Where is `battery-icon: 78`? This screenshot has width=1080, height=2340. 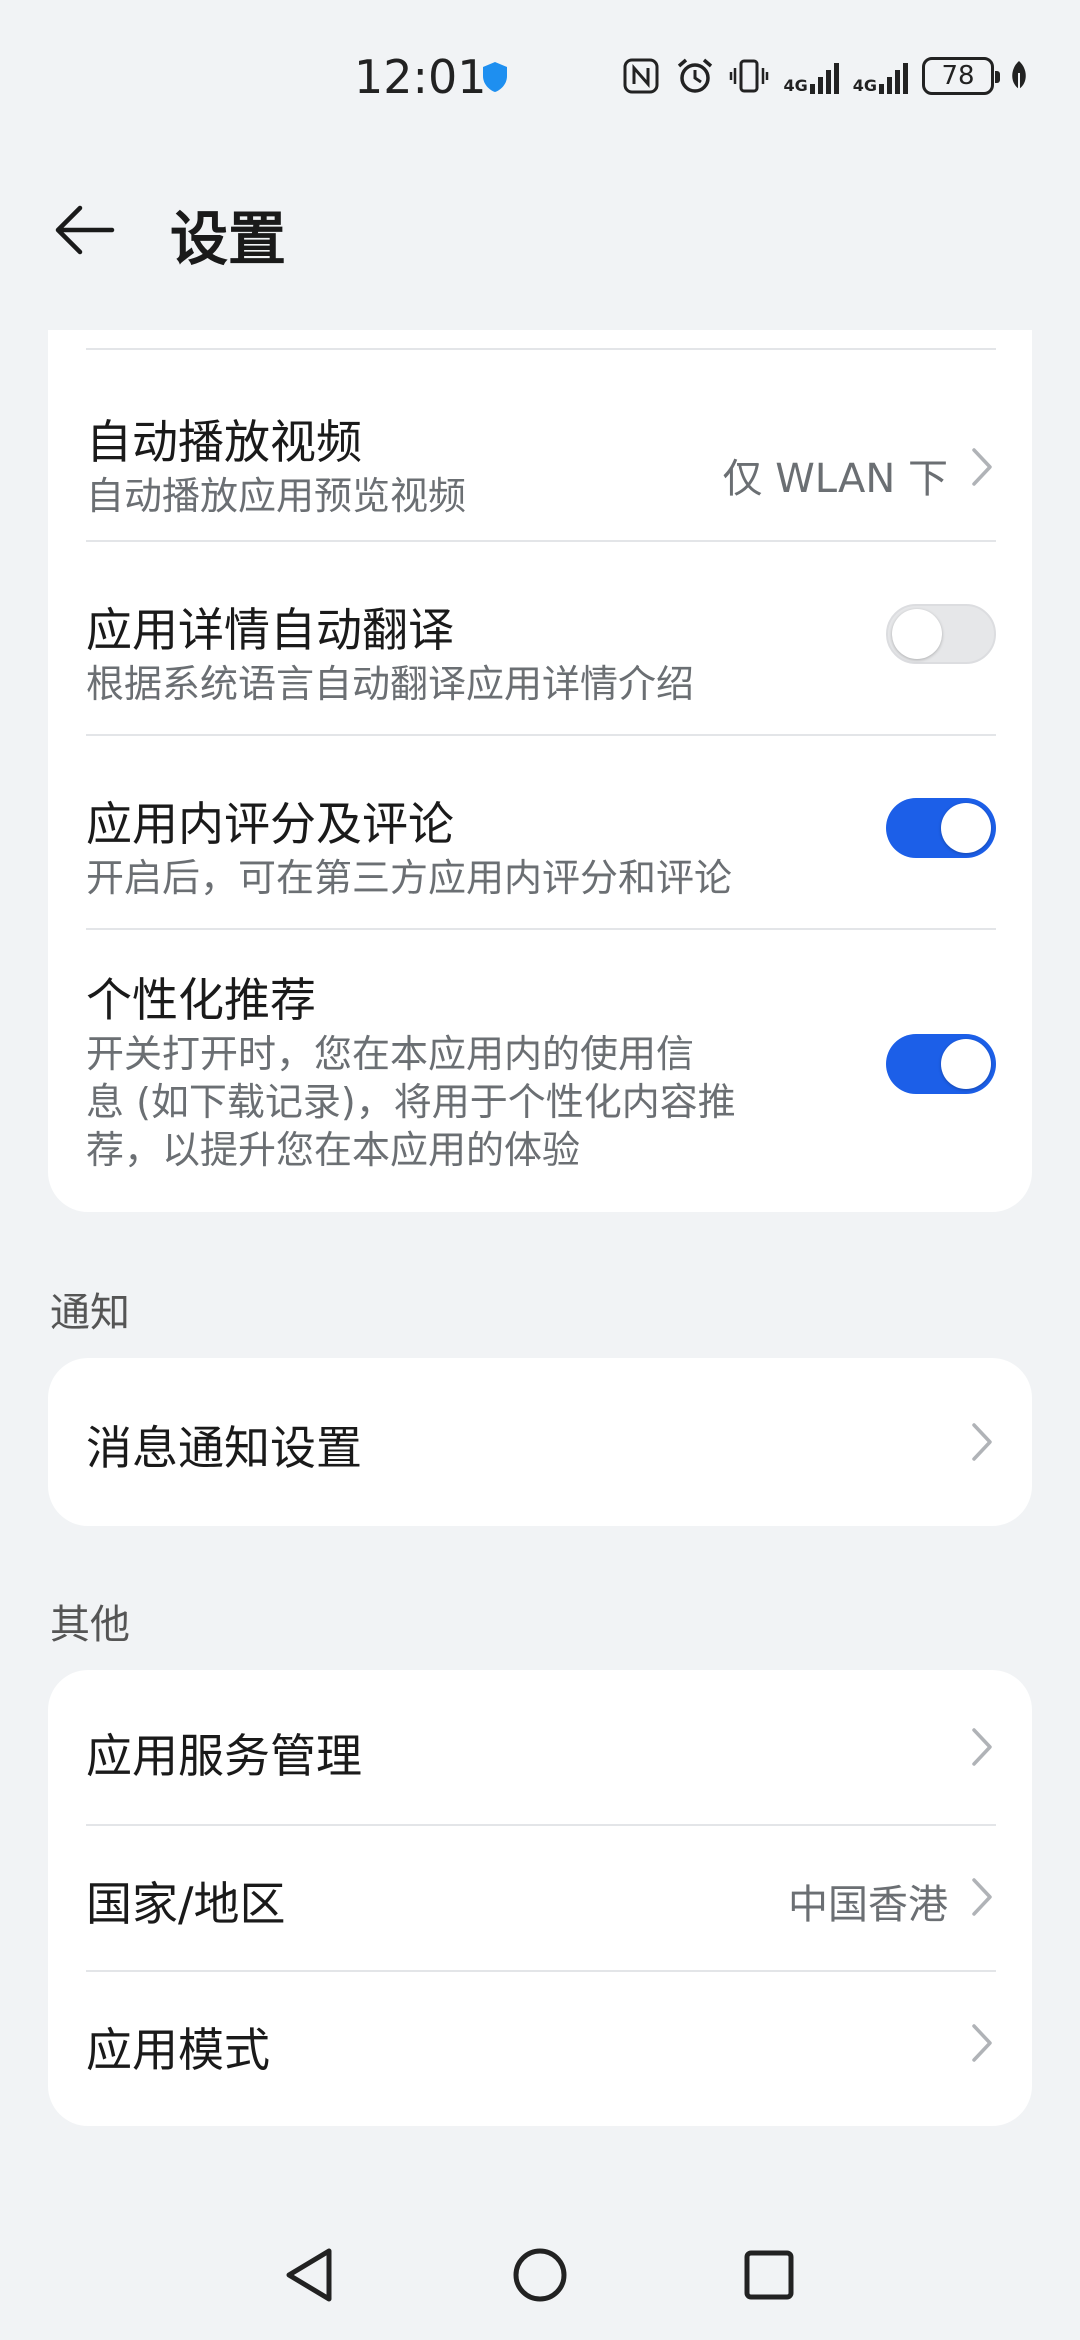
battery-icon: 78 is located at coordinates (961, 76).